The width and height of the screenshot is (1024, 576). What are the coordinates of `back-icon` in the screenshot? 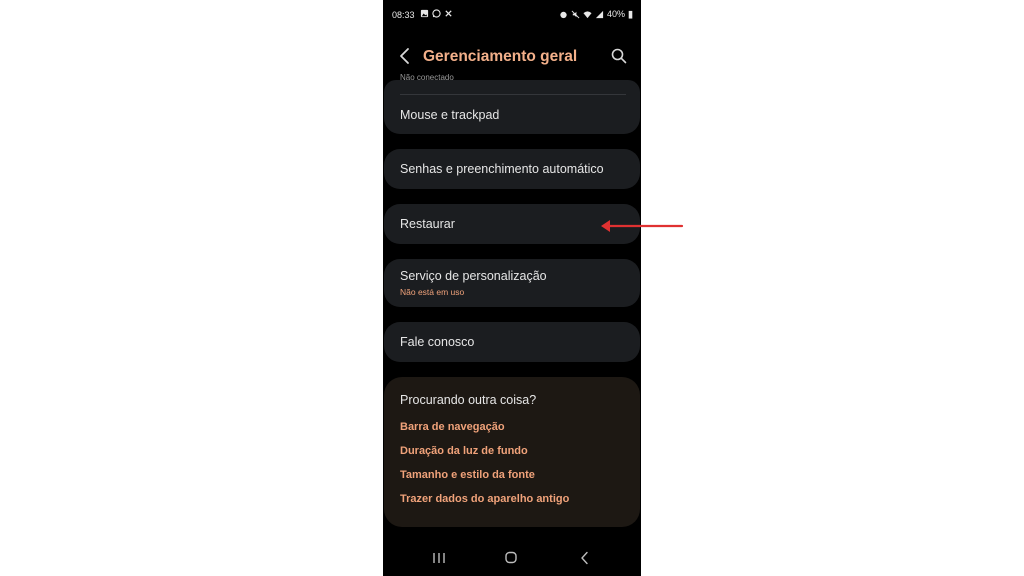 It's located at (585, 558).